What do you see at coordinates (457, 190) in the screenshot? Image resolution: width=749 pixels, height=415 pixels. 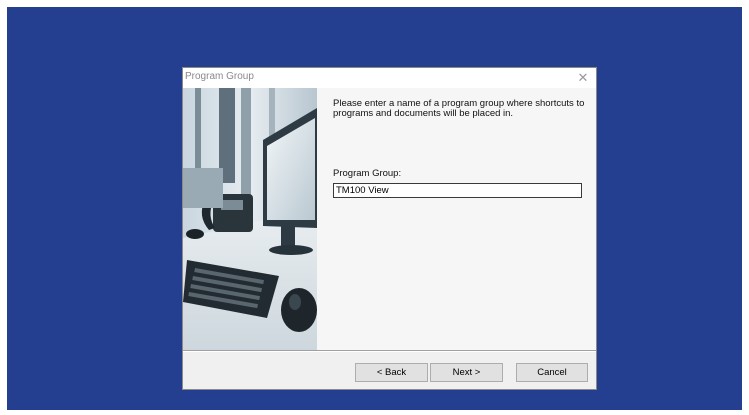 I see `program-group-input` at bounding box center [457, 190].